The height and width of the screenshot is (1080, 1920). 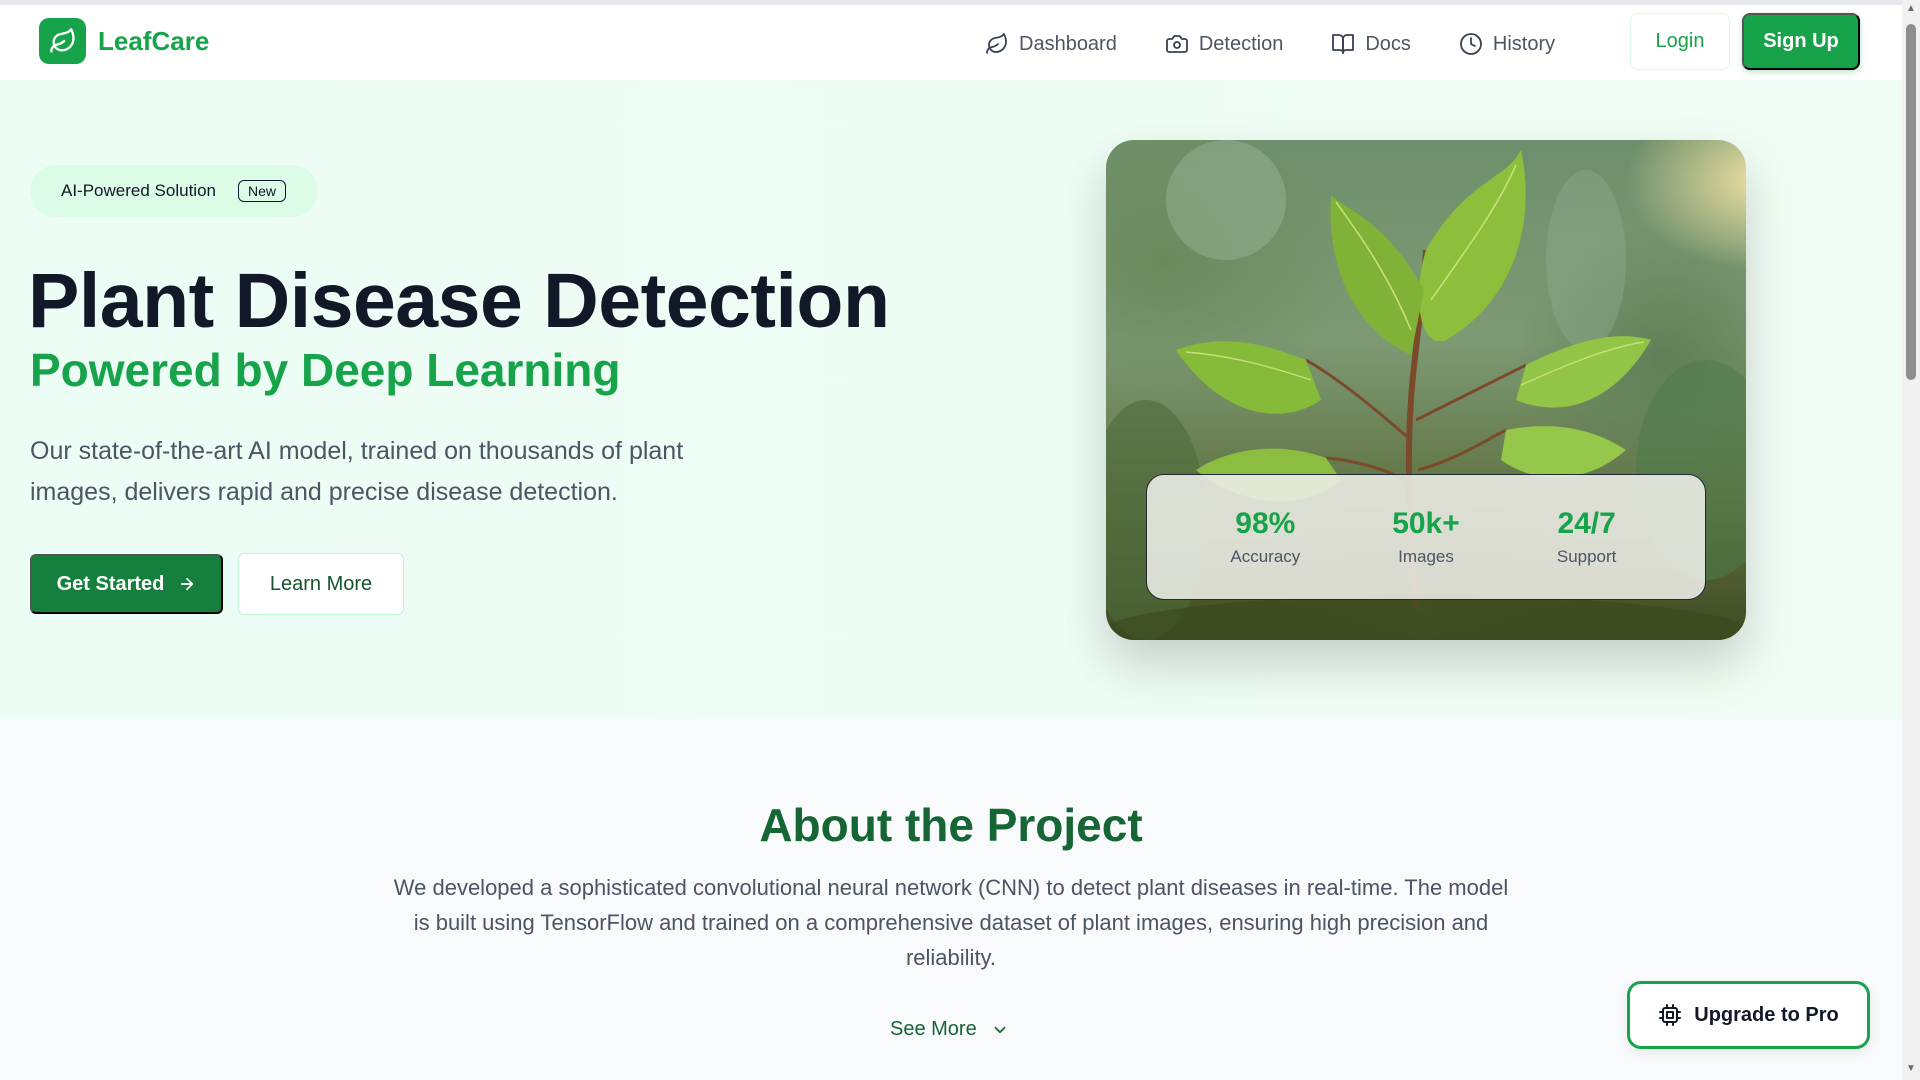 What do you see at coordinates (1176, 44) in the screenshot?
I see `camera-icon` at bounding box center [1176, 44].